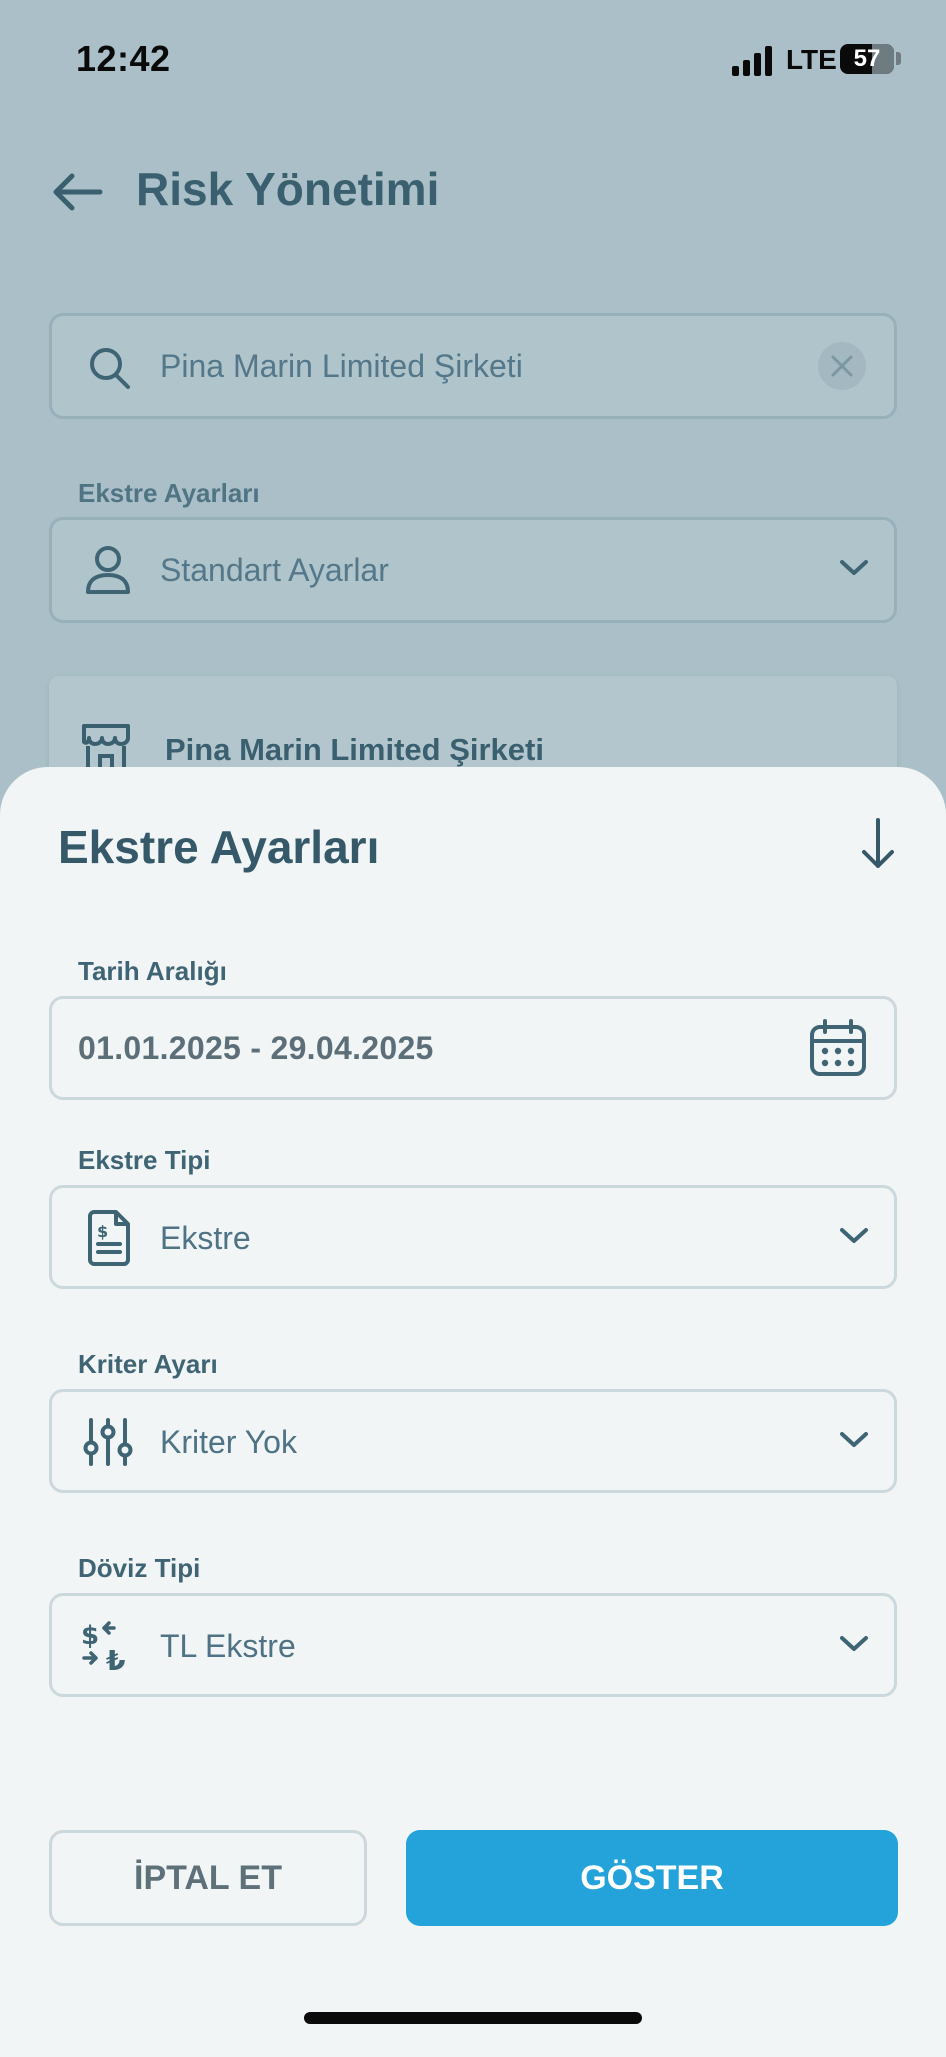 Image resolution: width=946 pixels, height=2057 pixels. I want to click on battery-level: 57, so click(867, 58).